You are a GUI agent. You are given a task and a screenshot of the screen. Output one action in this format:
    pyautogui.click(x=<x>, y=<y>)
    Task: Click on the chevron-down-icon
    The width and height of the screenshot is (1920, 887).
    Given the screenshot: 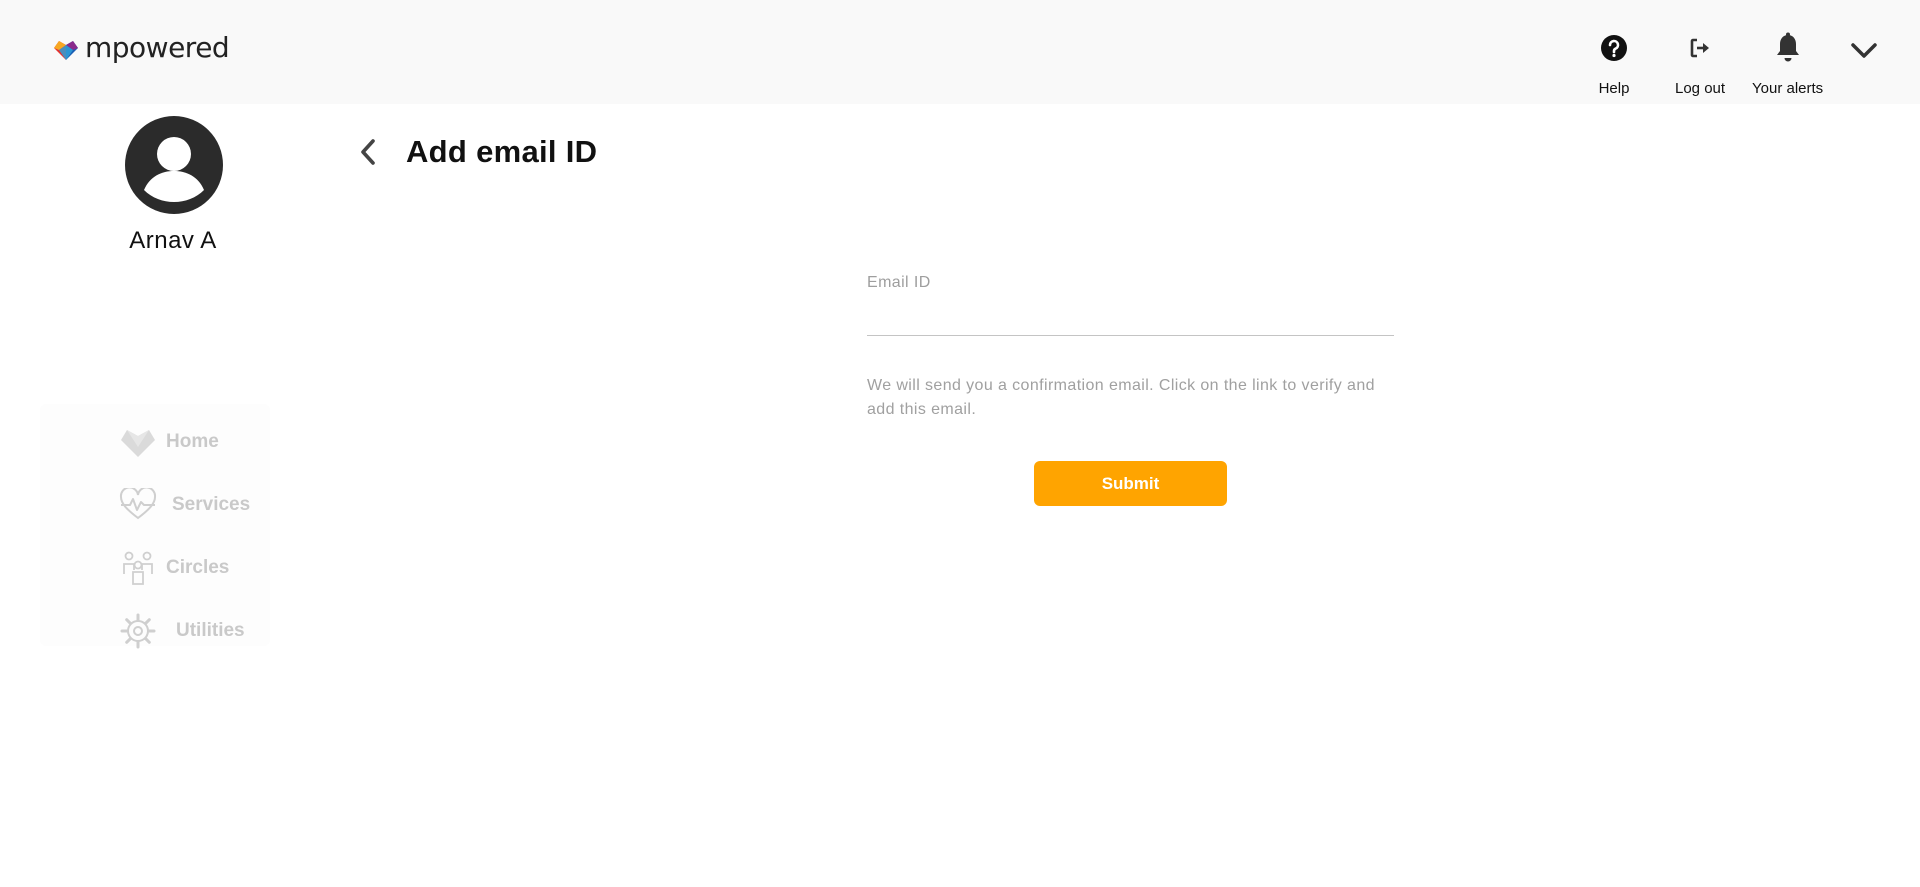 What is the action you would take?
    pyautogui.click(x=1864, y=50)
    